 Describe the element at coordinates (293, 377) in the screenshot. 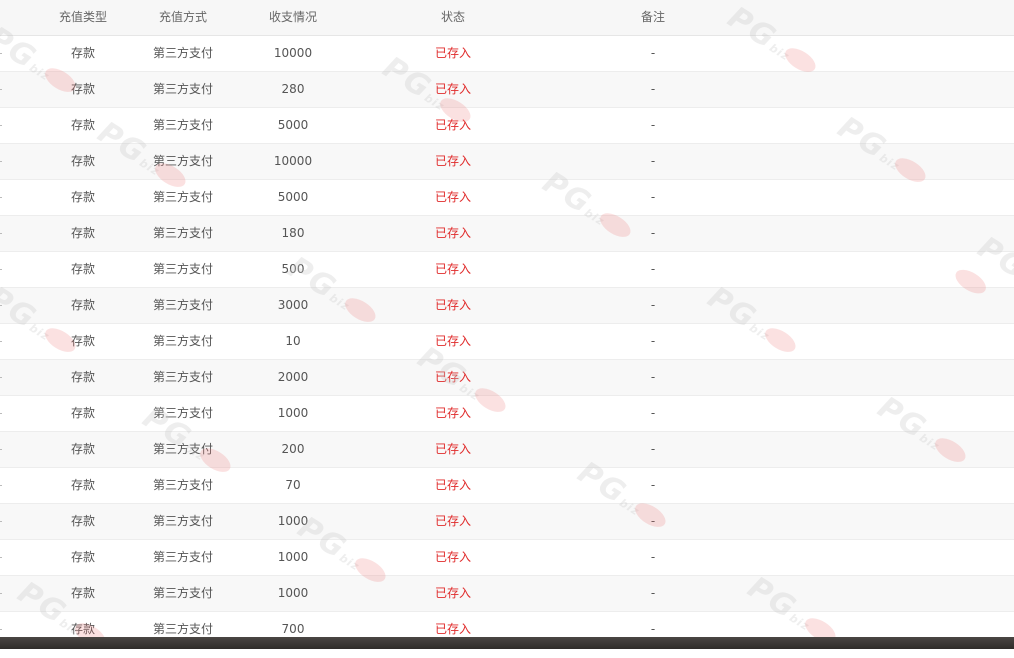

I see `cell-amount: 2000` at that location.